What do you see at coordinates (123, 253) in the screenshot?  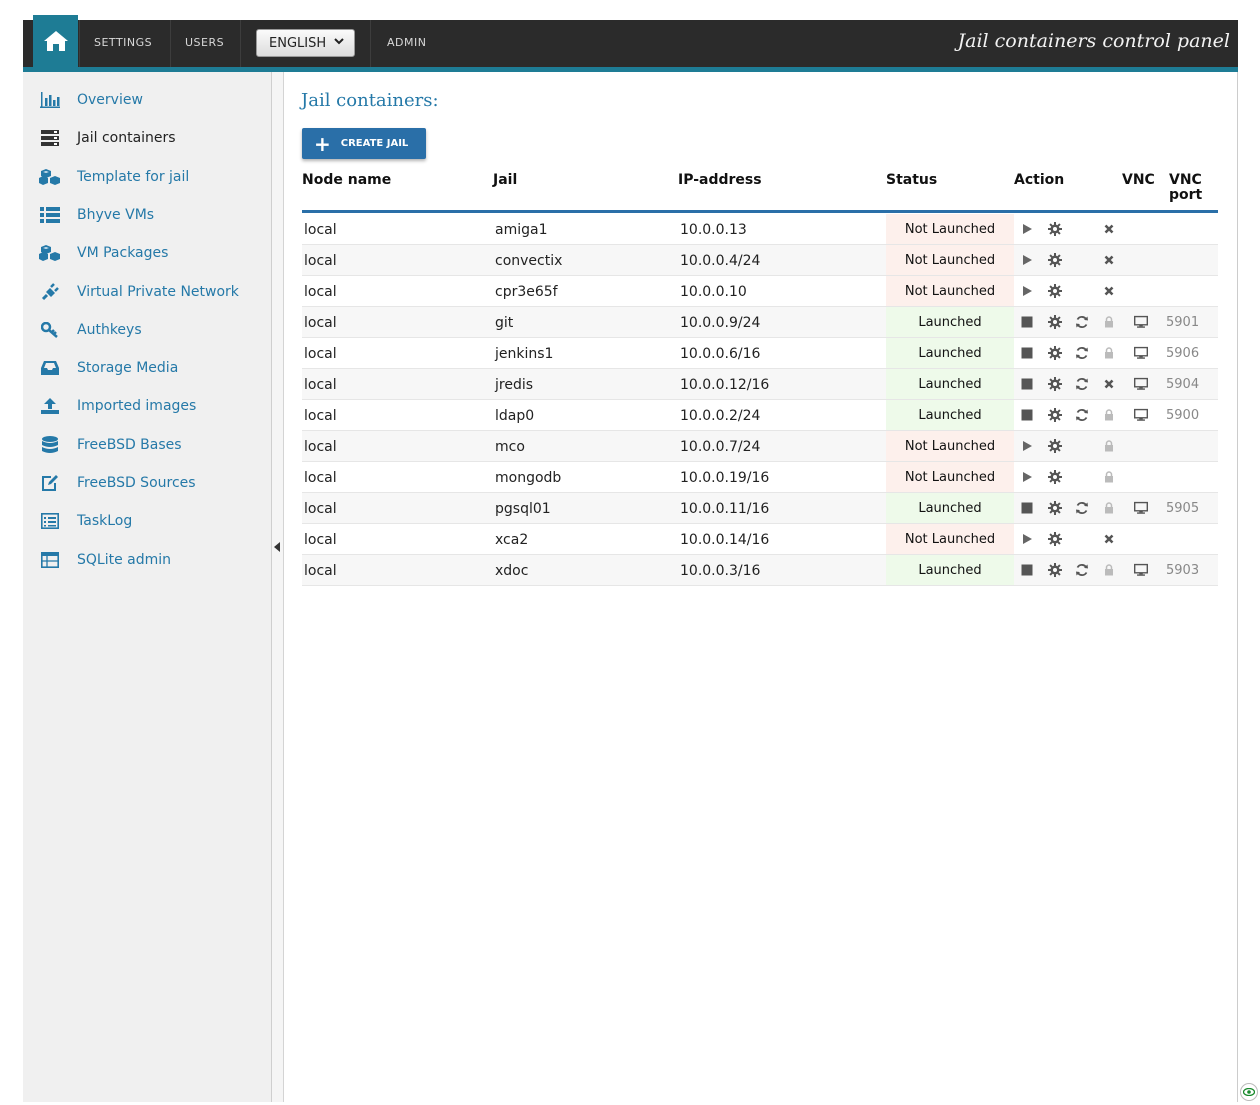 I see `sidebar-item-label: VM Packages` at bounding box center [123, 253].